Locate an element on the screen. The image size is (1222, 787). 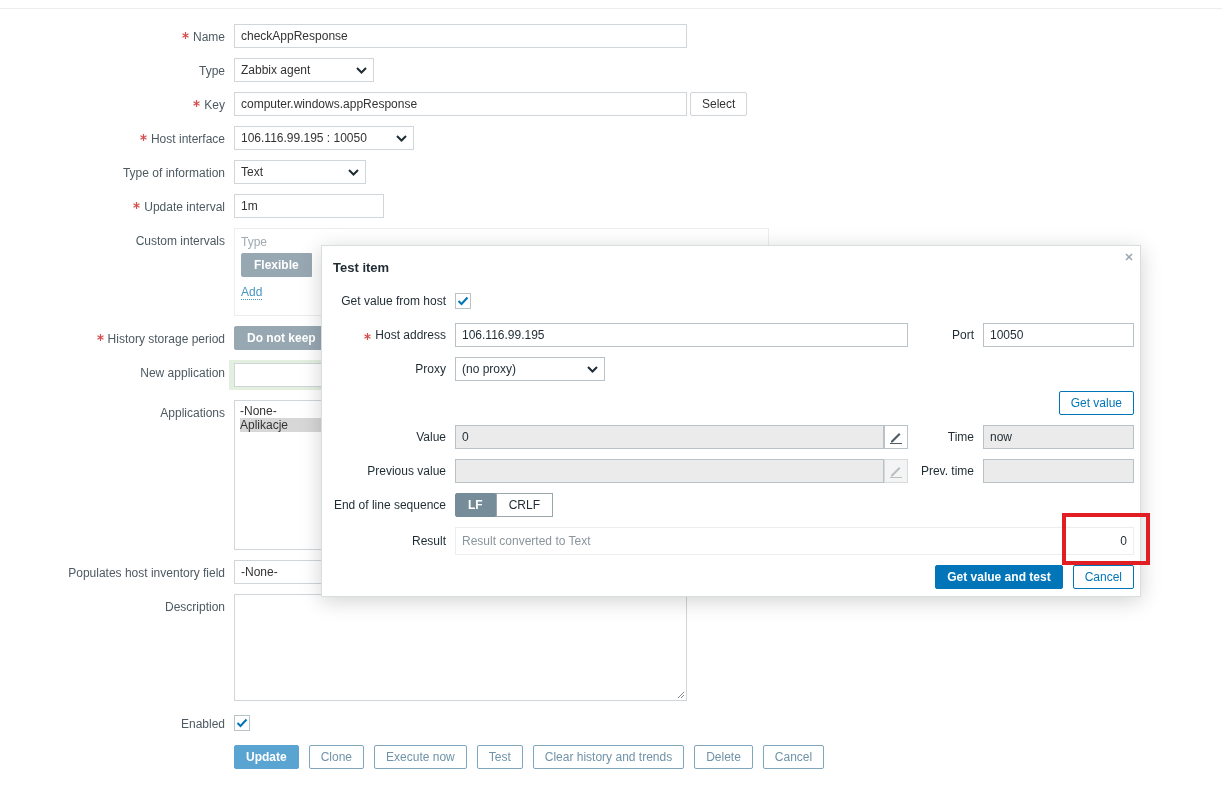
field-label: Type of information is located at coordinates (173, 173).